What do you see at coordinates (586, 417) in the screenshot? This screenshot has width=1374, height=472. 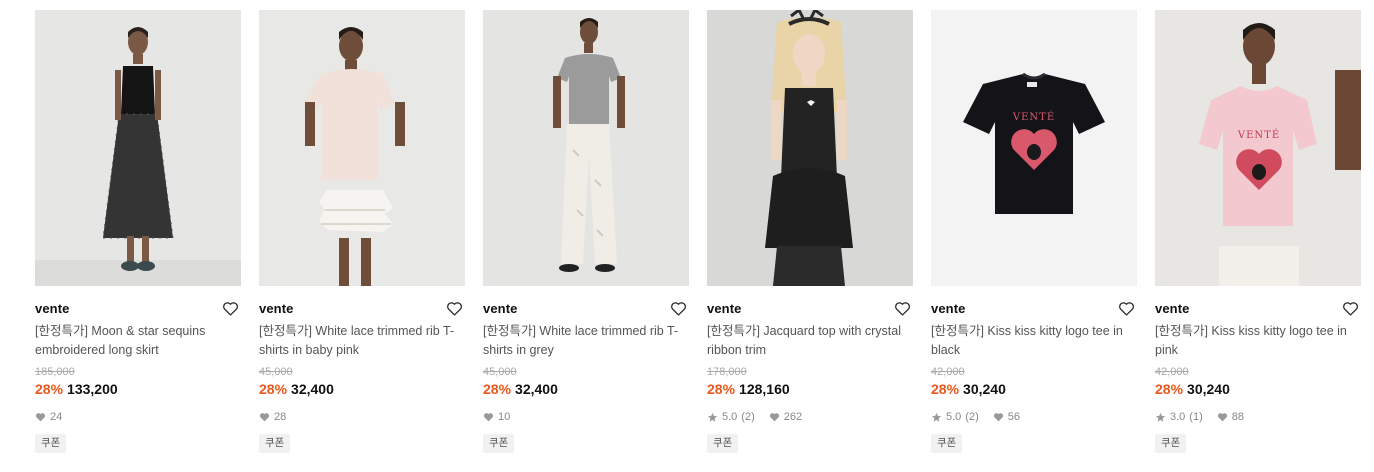 I see `product-meta: 10` at bounding box center [586, 417].